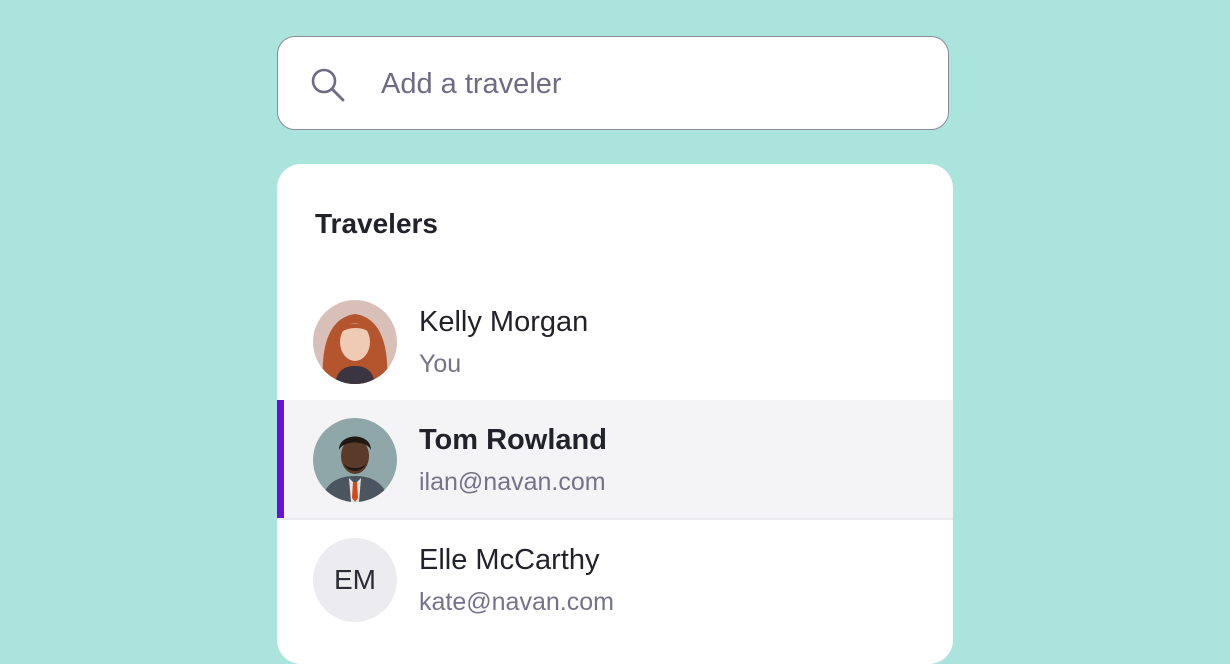 The height and width of the screenshot is (664, 1230). I want to click on traveler-row-elle-mccarthy: EM Elle McCarthy kate@navan.com, so click(615, 580).